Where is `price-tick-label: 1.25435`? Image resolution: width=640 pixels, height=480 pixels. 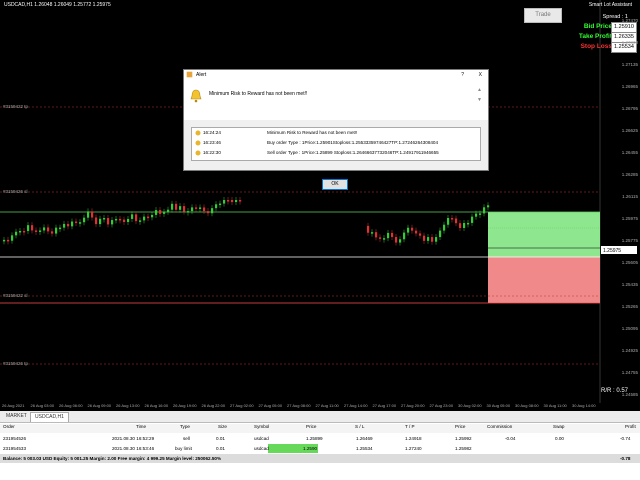
price-tick-label: 1.25435 is located at coordinates (629, 284).